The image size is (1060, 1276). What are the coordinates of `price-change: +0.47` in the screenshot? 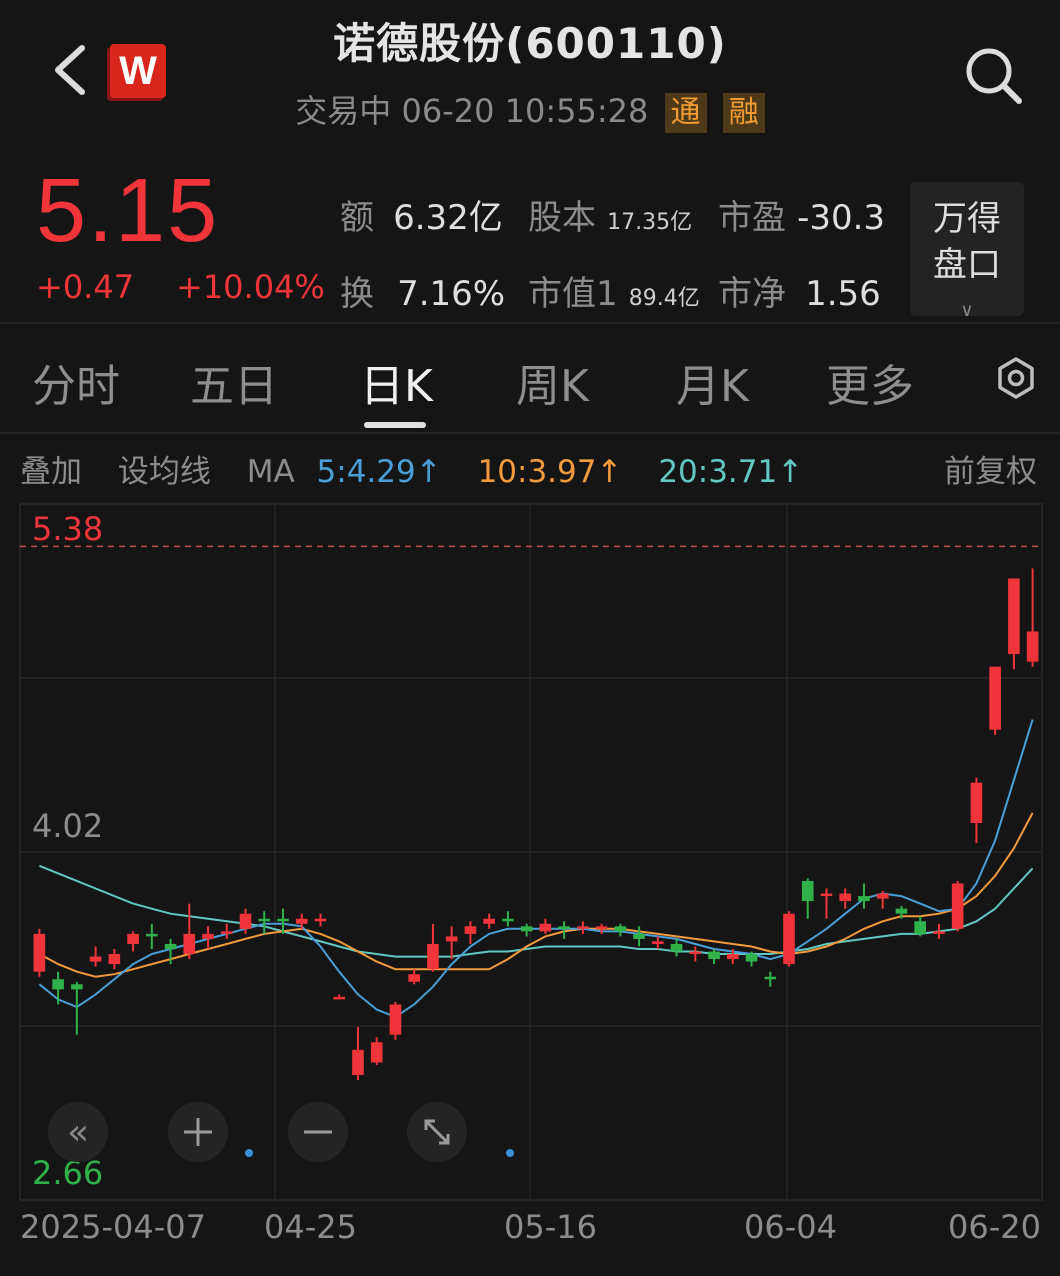 It's located at (85, 287).